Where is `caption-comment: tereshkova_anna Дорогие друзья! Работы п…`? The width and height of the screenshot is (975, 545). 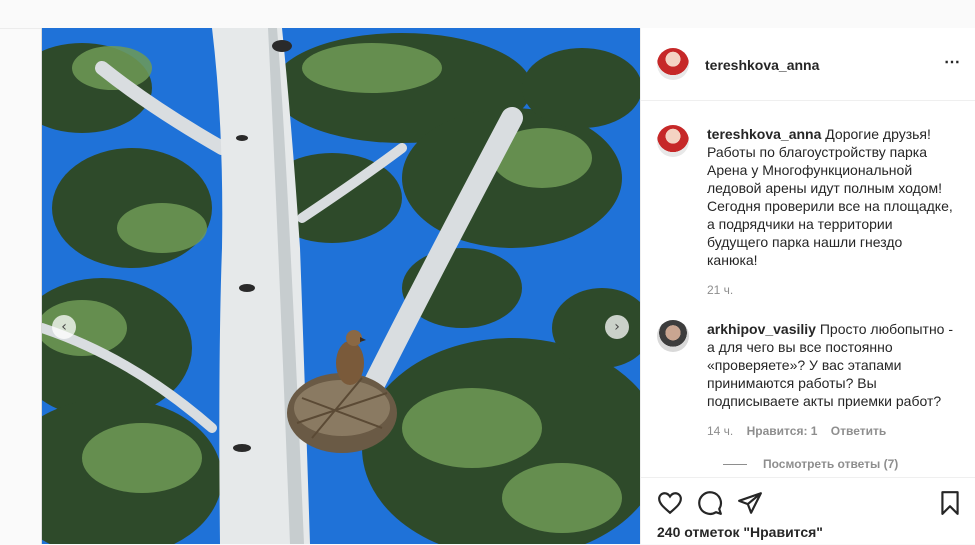
caption-comment: tereshkova_anna Дорогие друзья! Работы п… is located at coordinates (809, 215).